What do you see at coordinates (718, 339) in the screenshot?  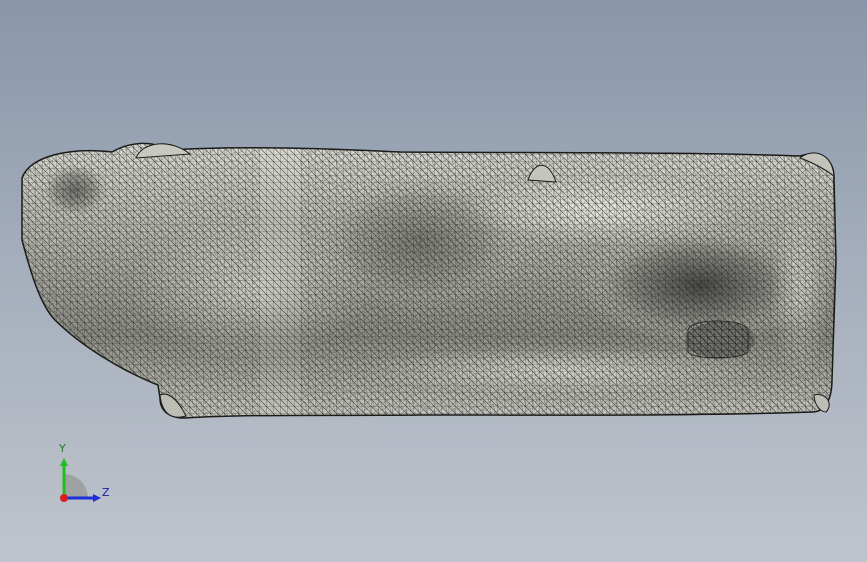 I see `pocket-feature` at bounding box center [718, 339].